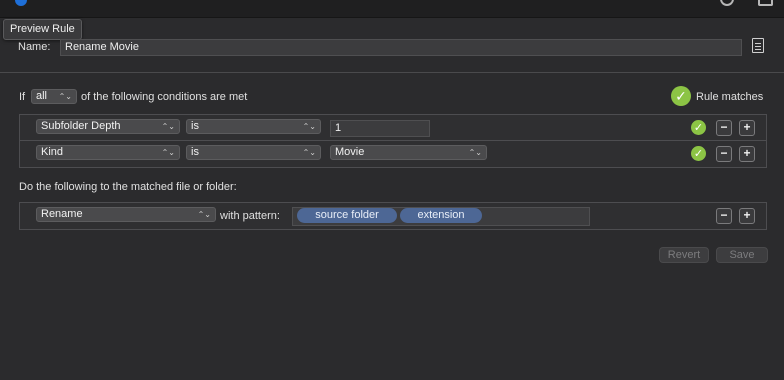  I want to click on conditions-suffix-label: of the following conditions are met, so click(164, 97).